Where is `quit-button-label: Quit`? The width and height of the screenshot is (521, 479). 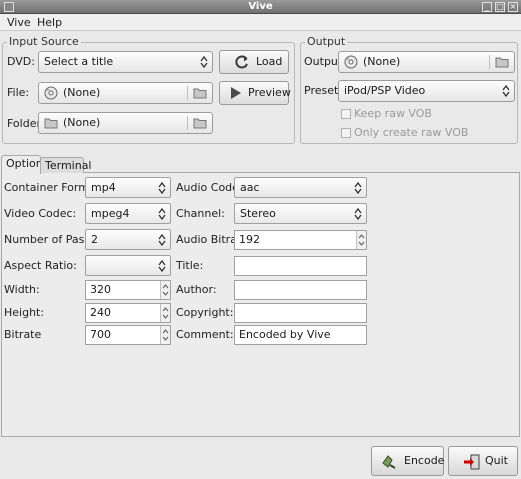
quit-button-label: Quit is located at coordinates (496, 460).